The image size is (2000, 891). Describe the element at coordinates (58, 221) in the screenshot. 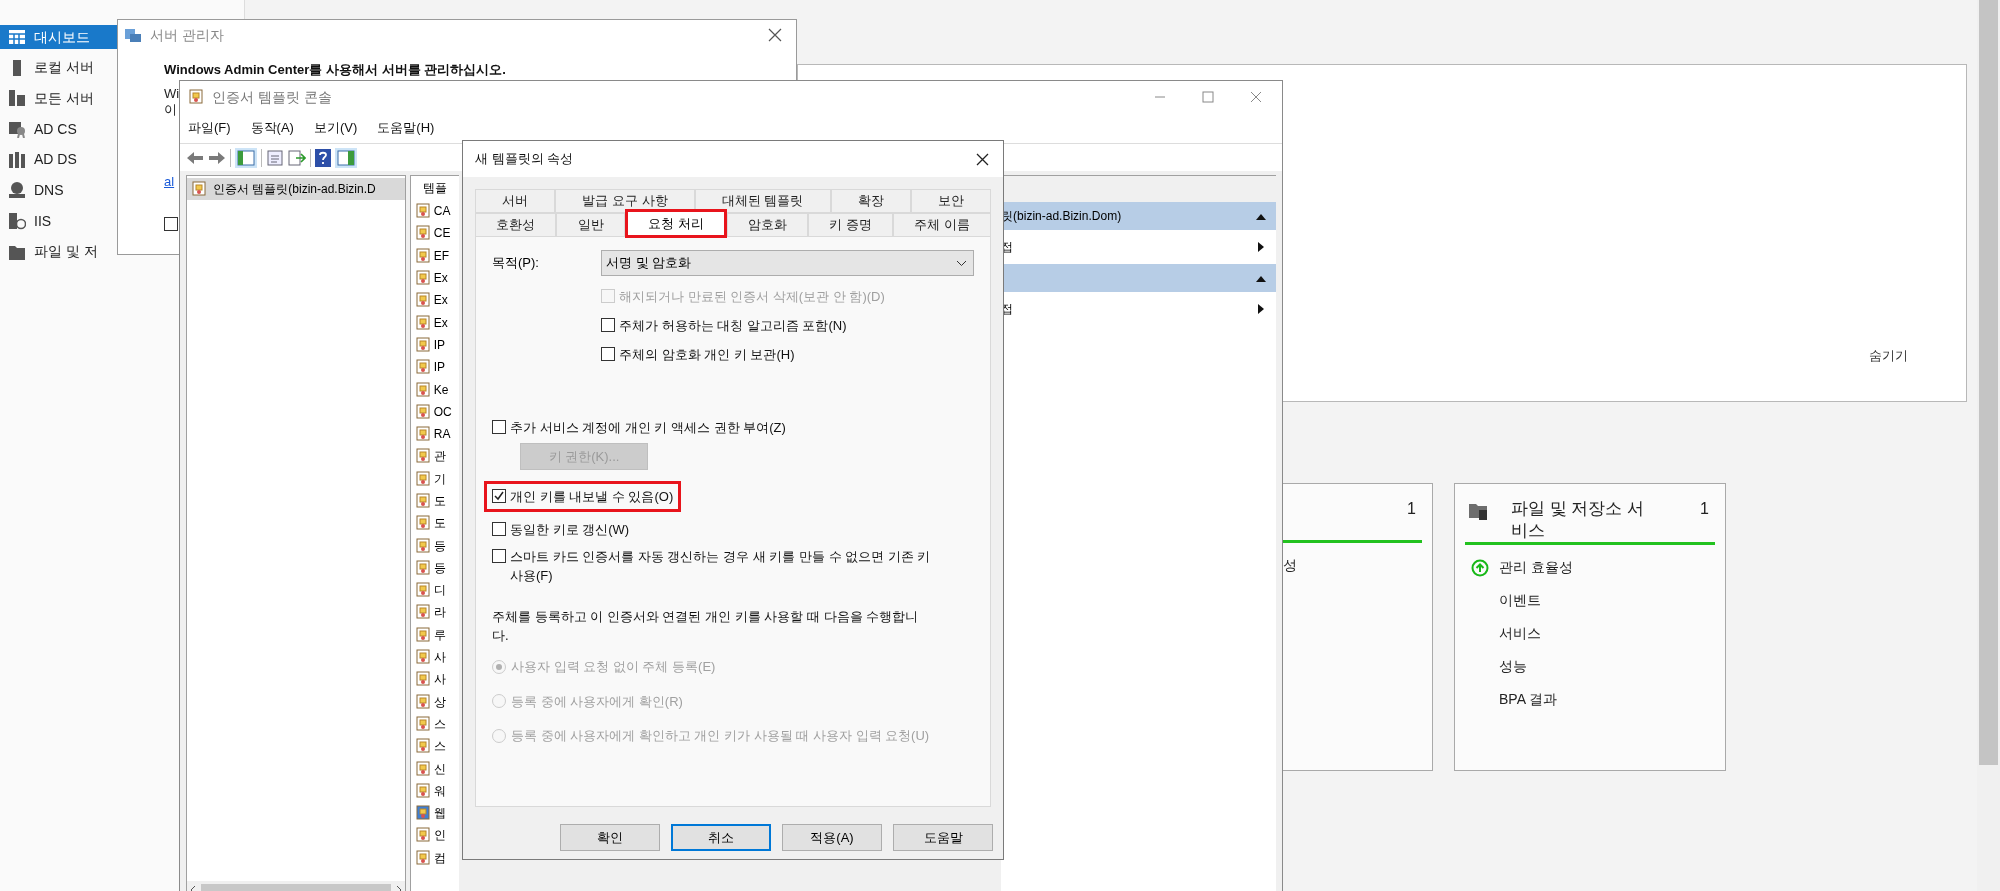

I see `sidebar-item: IIS` at that location.